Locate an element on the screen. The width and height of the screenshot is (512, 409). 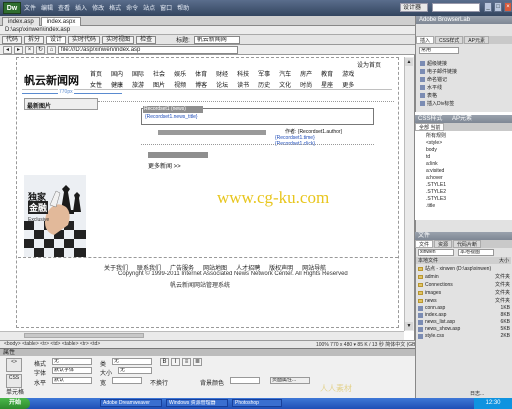
bgcolor-input is located at coordinates (245, 380).